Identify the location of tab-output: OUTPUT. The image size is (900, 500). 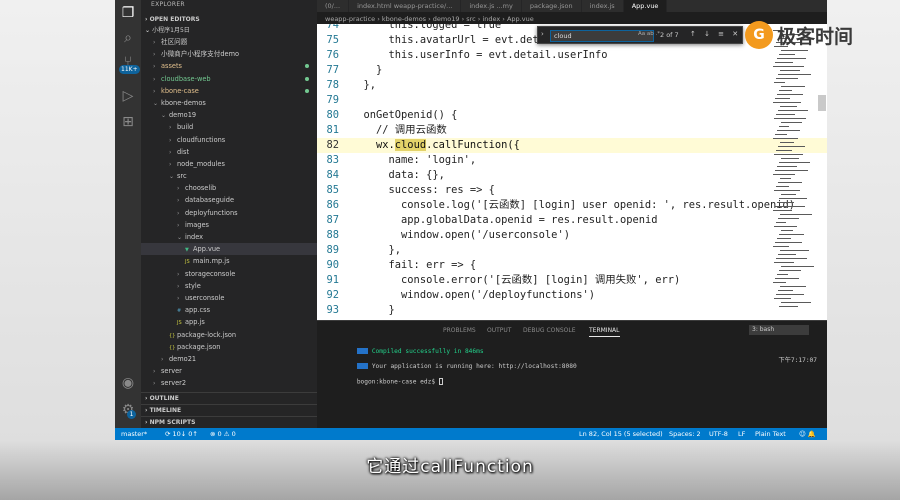
(499, 330).